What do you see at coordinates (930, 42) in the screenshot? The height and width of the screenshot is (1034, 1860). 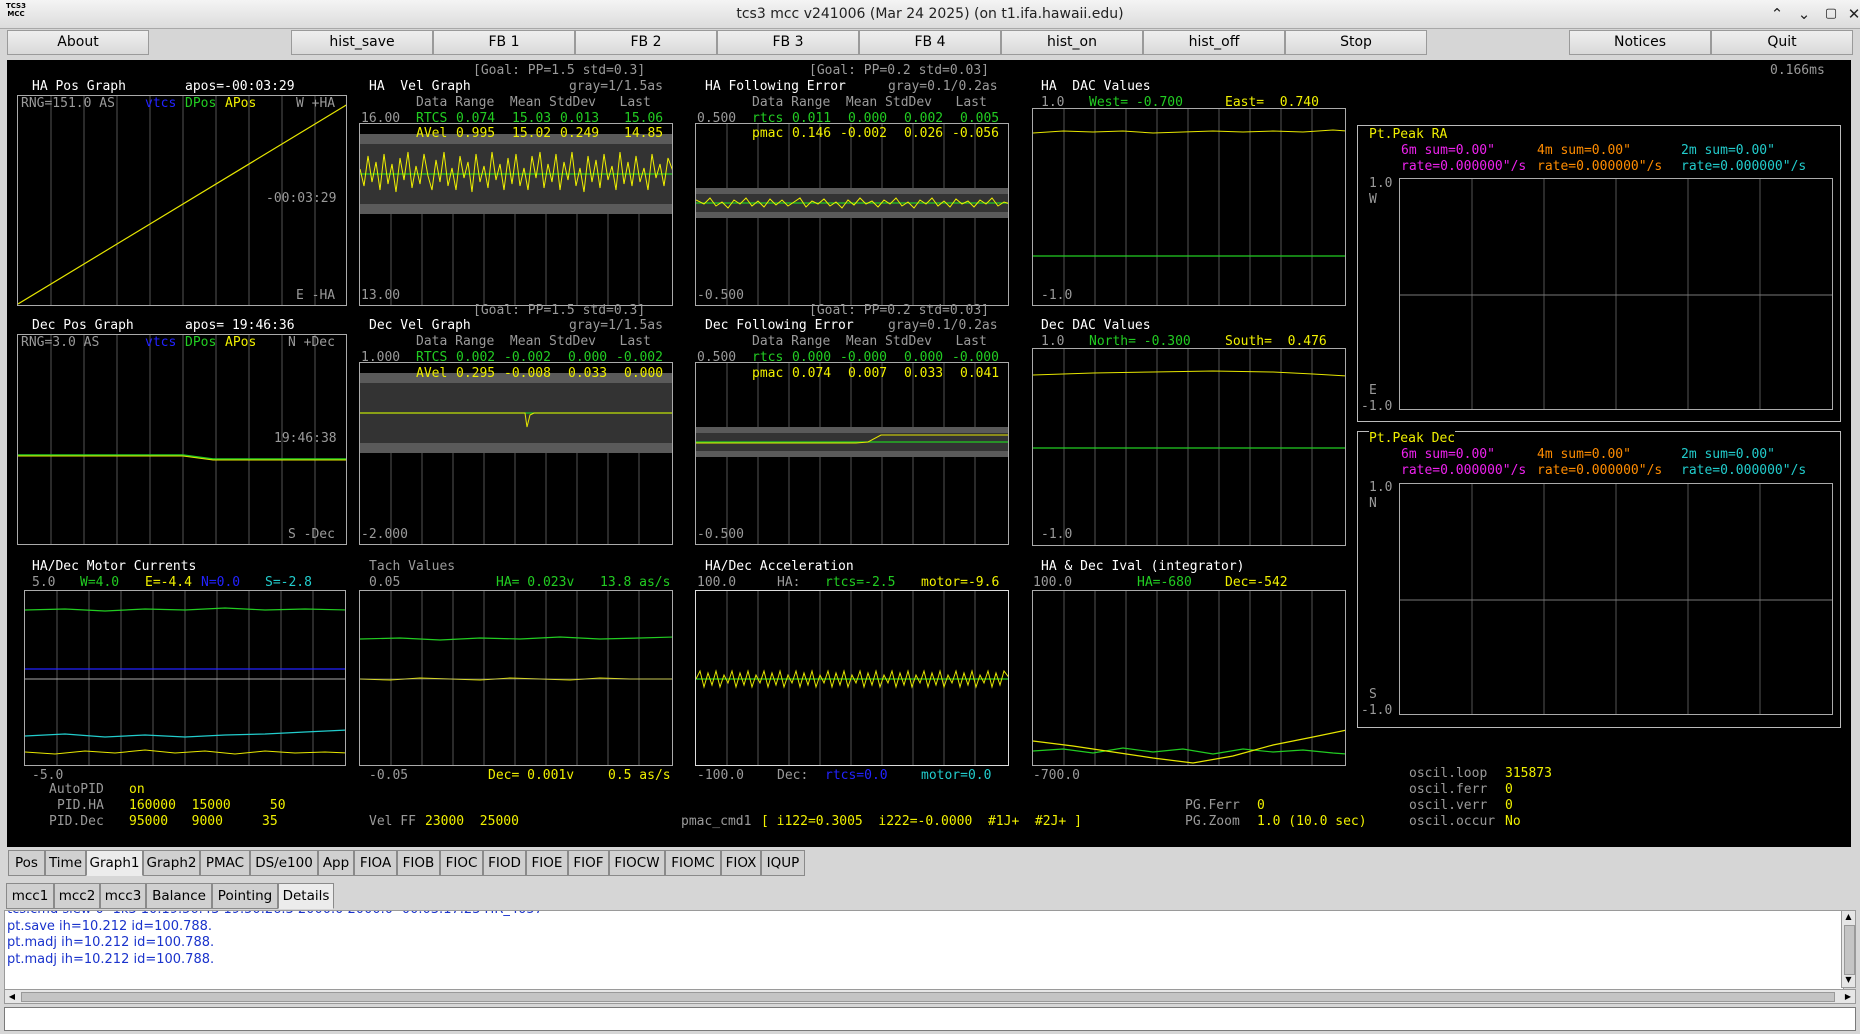 I see `fb4-button: FB 4` at bounding box center [930, 42].